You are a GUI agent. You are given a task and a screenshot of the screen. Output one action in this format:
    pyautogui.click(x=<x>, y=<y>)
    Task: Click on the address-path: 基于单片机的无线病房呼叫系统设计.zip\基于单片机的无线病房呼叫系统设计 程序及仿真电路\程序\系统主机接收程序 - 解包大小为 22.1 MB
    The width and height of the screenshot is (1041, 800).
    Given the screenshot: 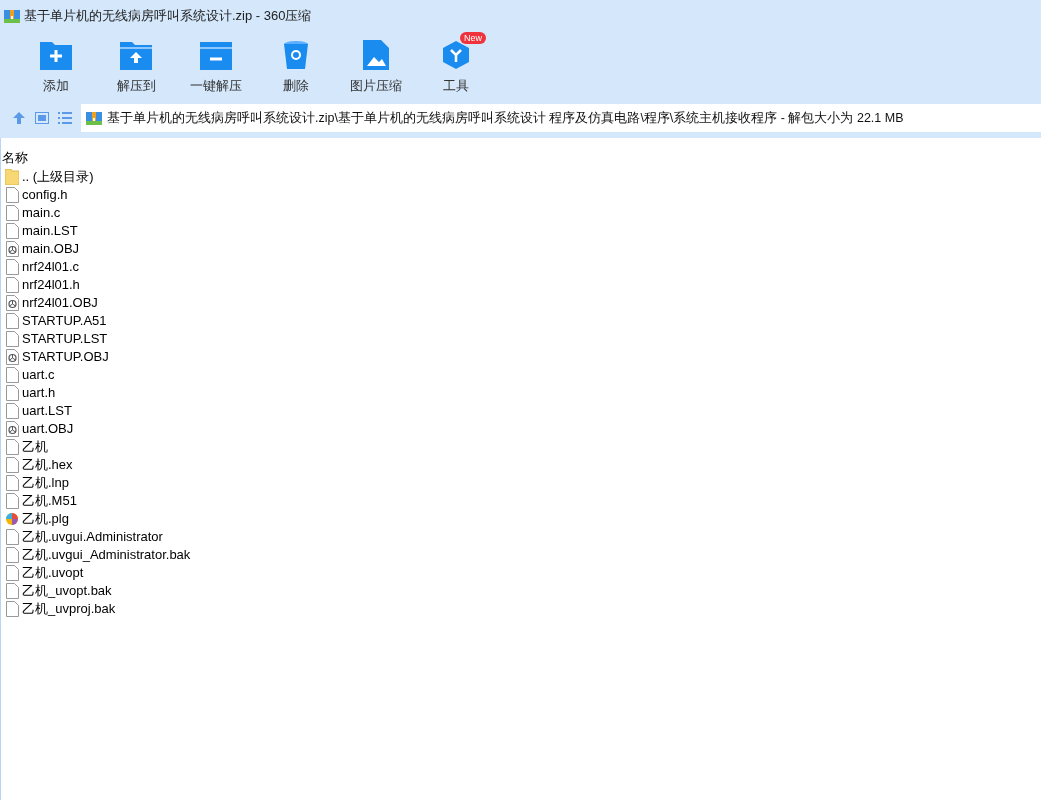 What is the action you would take?
    pyautogui.click(x=505, y=118)
    